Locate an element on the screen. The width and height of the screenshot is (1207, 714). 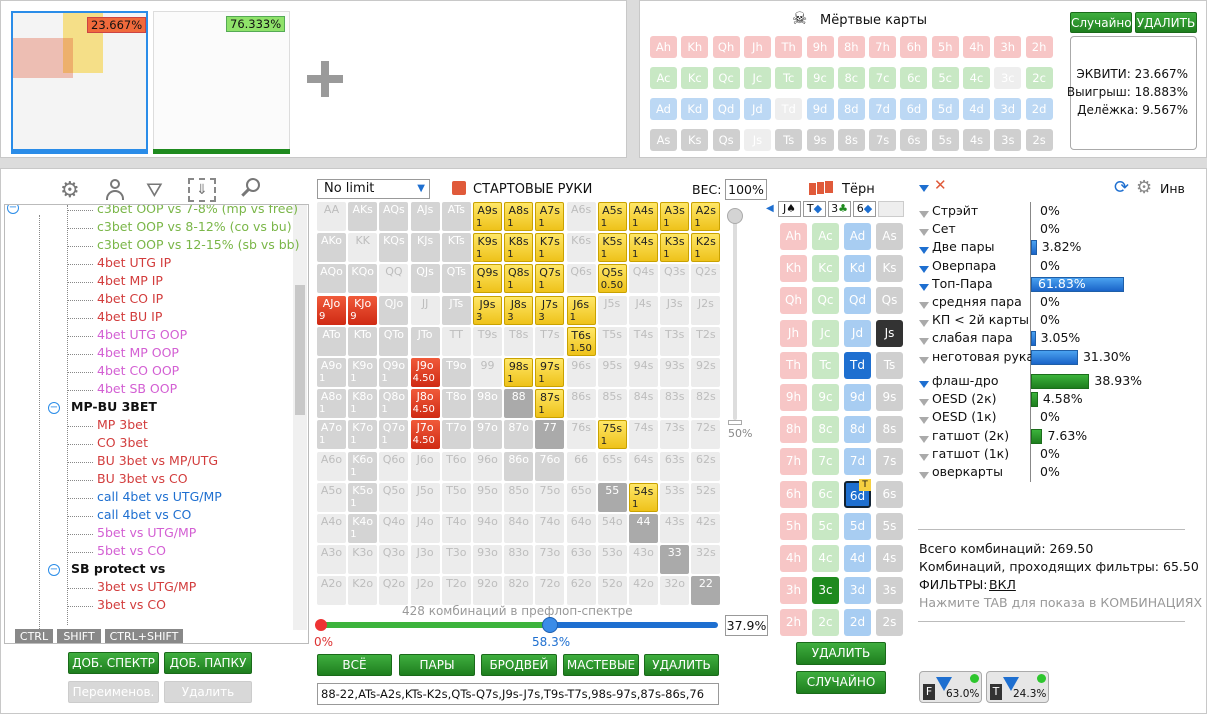
hand-cell-k5s: K5s 1 is located at coordinates (612, 248).